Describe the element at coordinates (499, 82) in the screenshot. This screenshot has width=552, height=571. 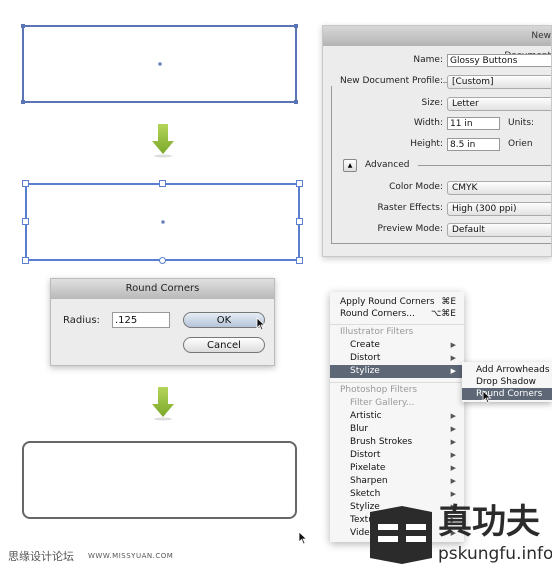
I see `profile-select: [Custom]` at that location.